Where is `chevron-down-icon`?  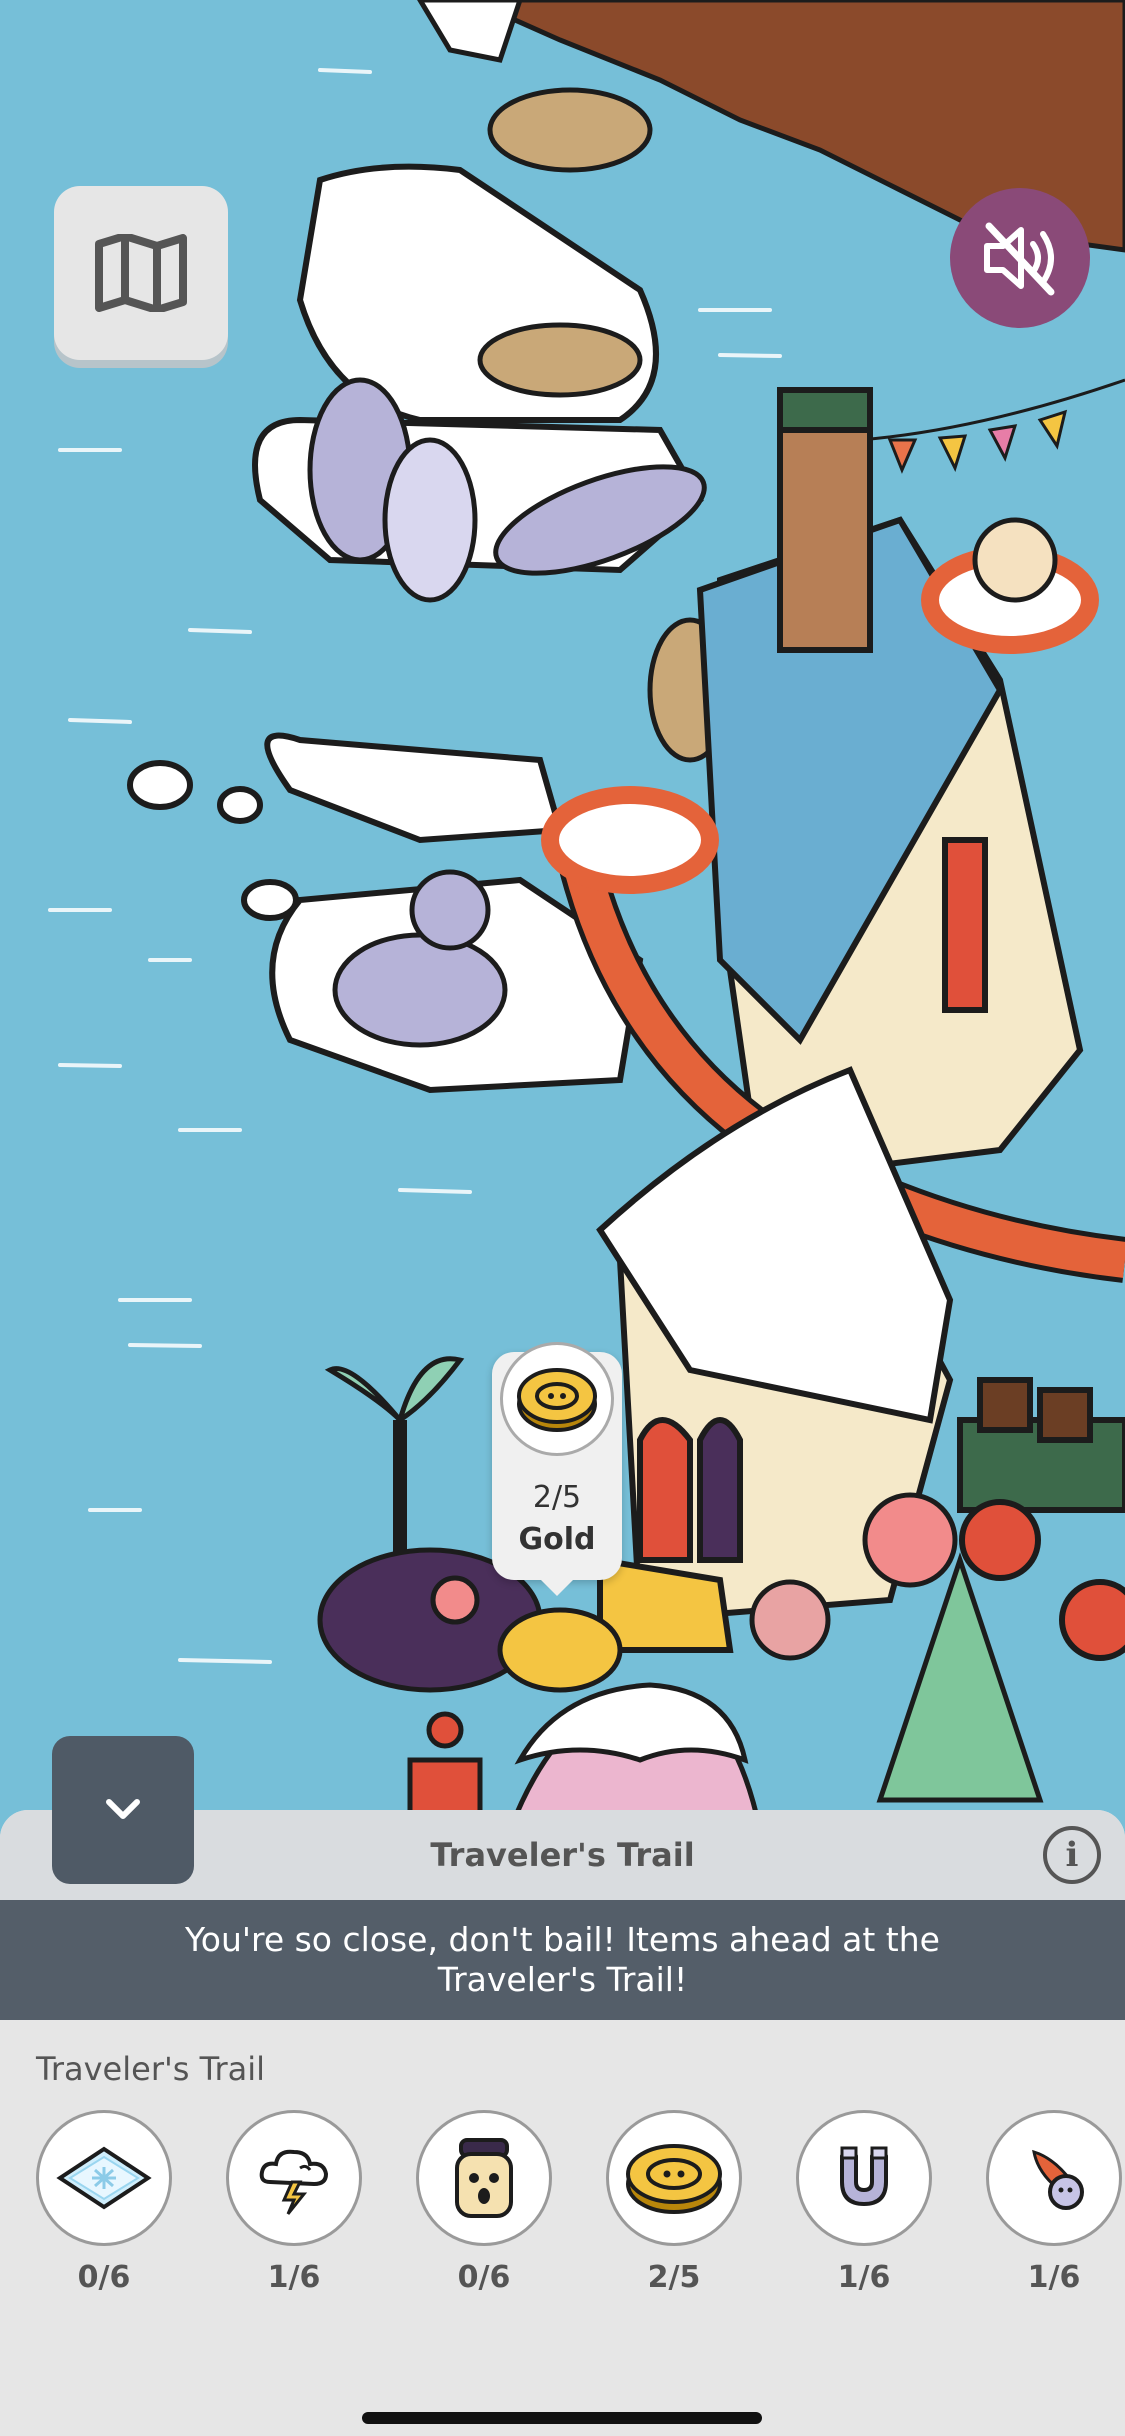 chevron-down-icon is located at coordinates (123, 1809).